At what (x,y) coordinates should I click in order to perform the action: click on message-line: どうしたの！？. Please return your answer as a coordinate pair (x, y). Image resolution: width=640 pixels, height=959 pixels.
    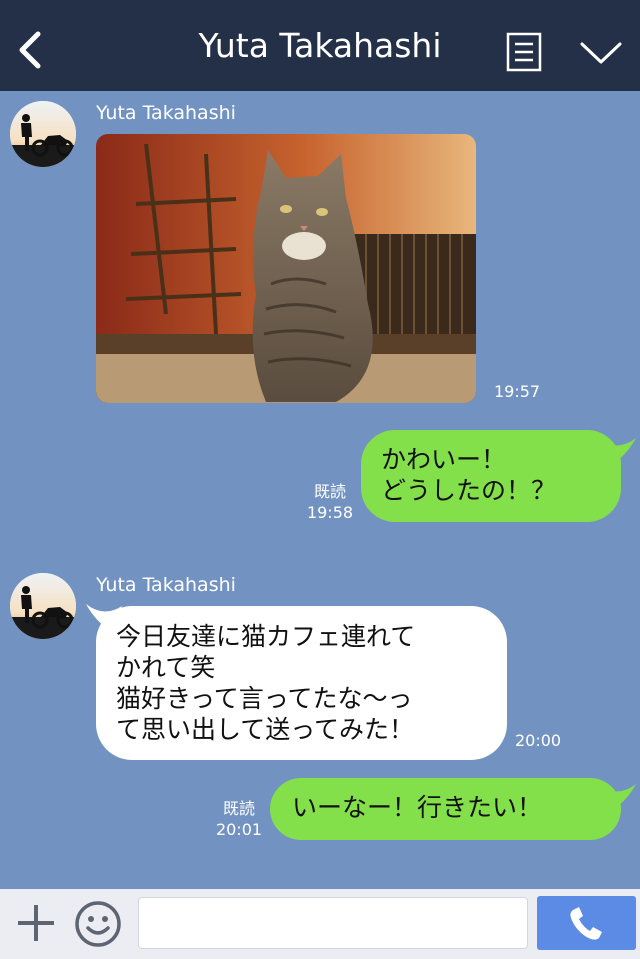
    Looking at the image, I should click on (469, 490).